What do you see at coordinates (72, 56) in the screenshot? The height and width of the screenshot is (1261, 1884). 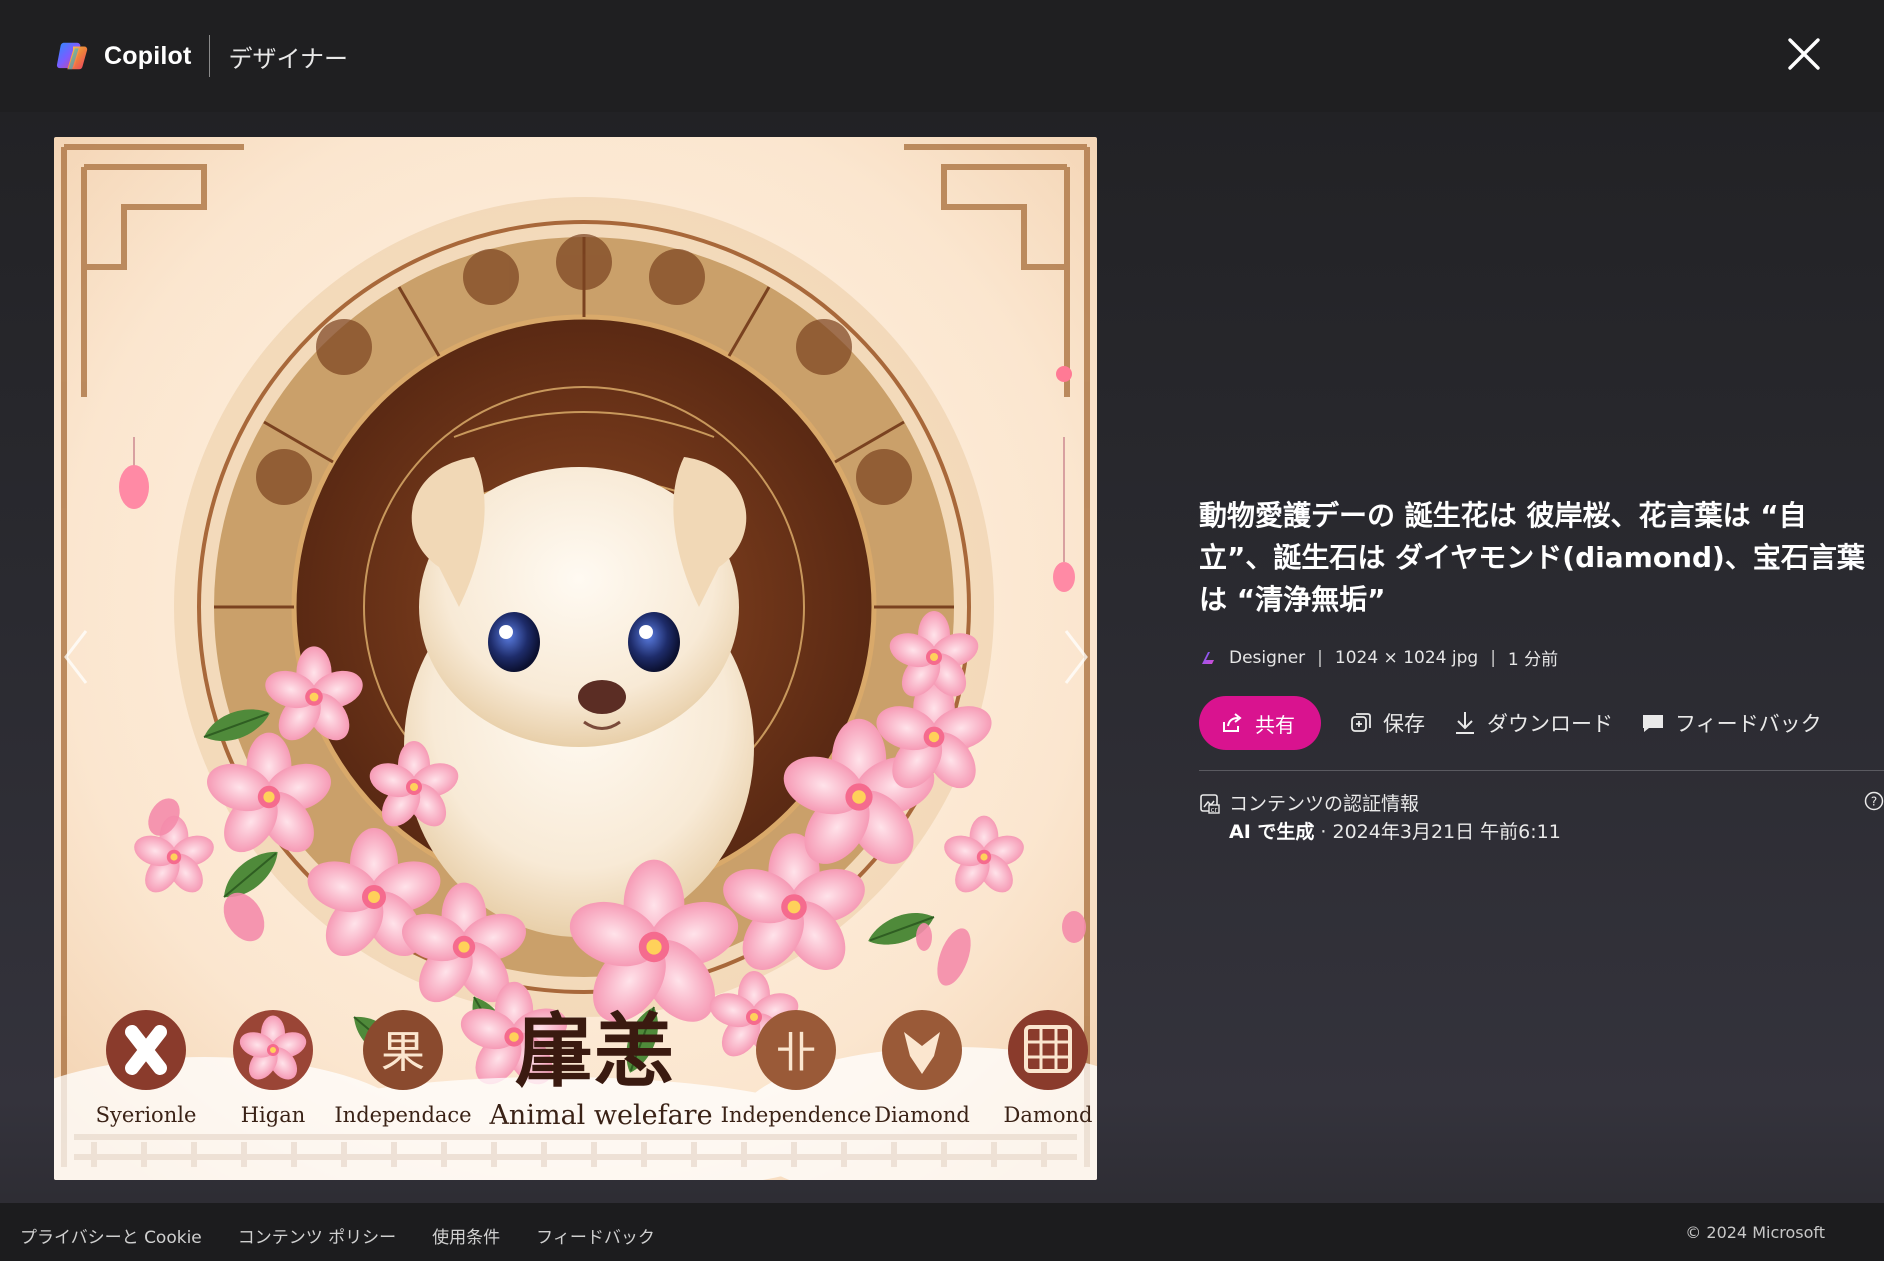 I see `copilot-logo-icon` at bounding box center [72, 56].